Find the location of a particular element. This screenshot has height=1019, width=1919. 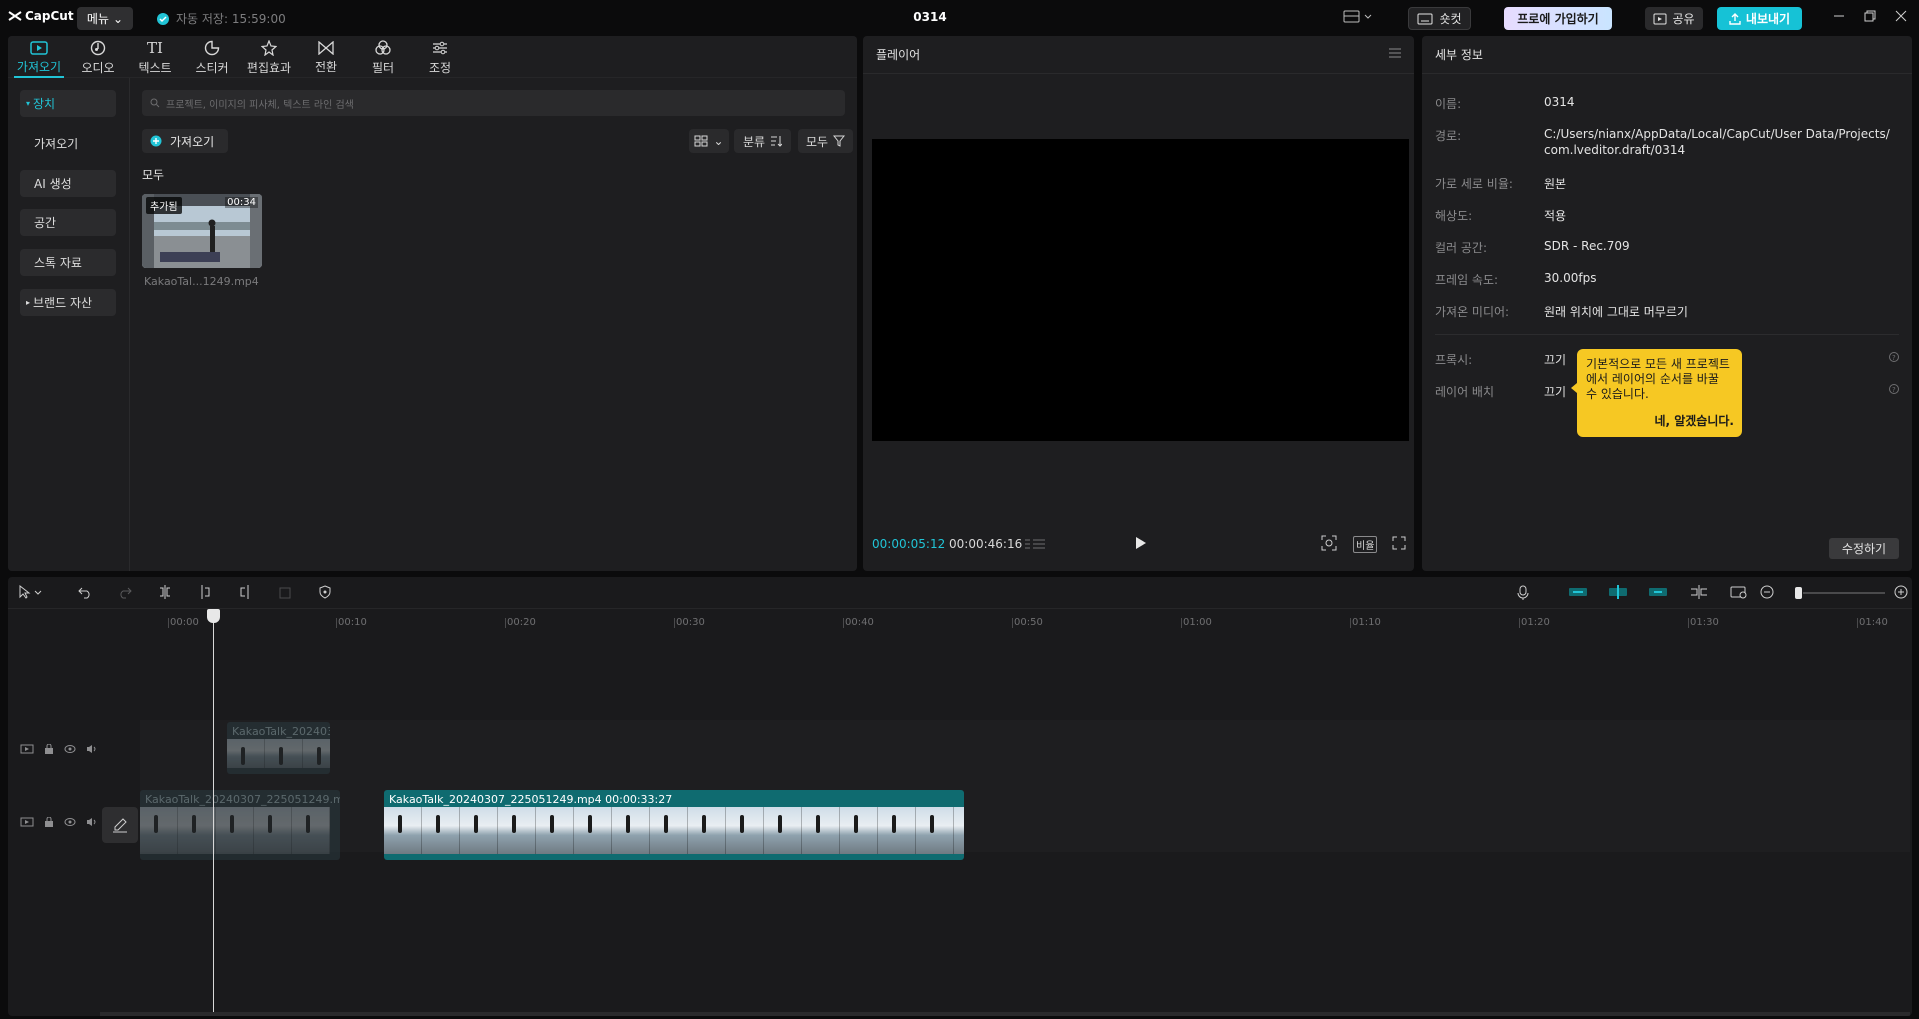

tab-adjust: 조정 is located at coordinates (440, 58).